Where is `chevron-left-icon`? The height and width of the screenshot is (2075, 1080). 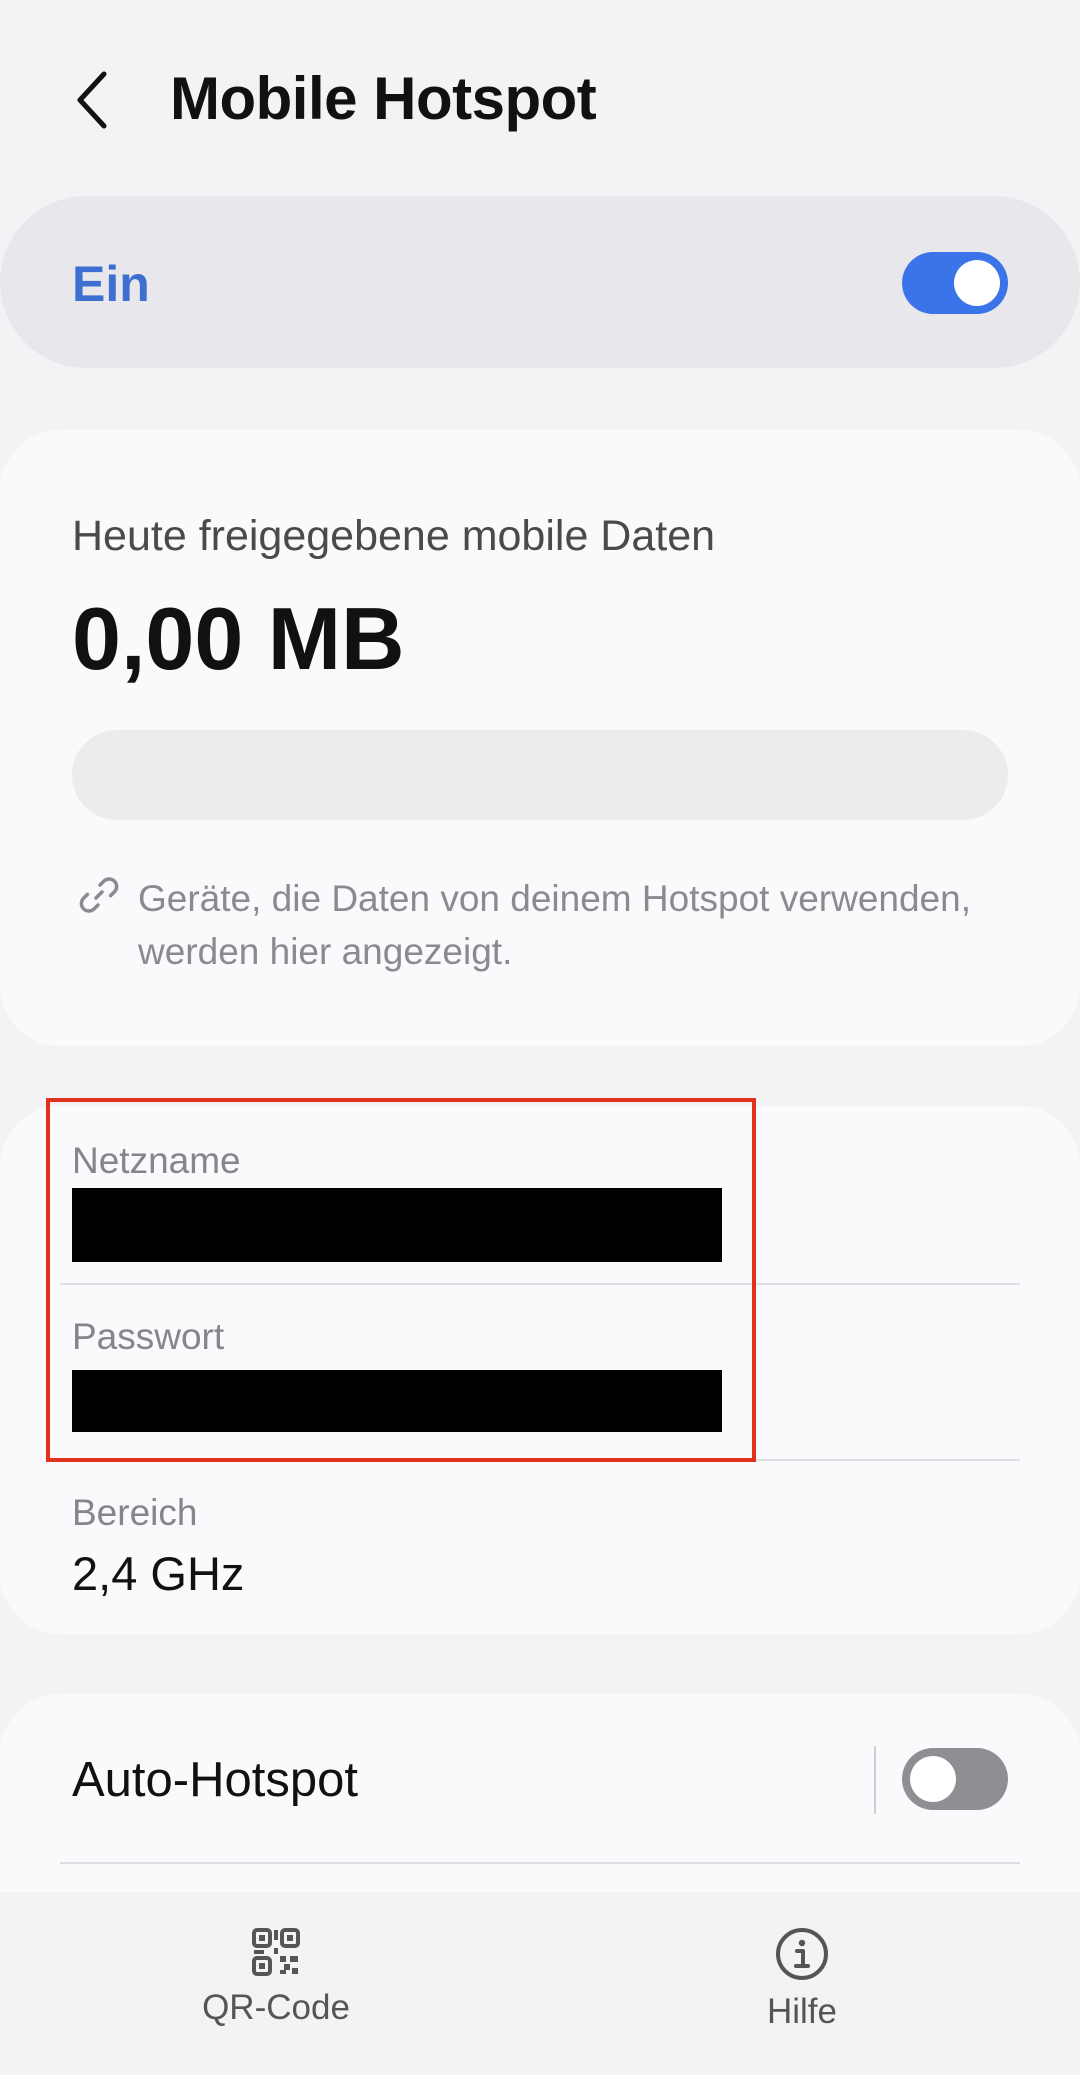 chevron-left-icon is located at coordinates (92, 100).